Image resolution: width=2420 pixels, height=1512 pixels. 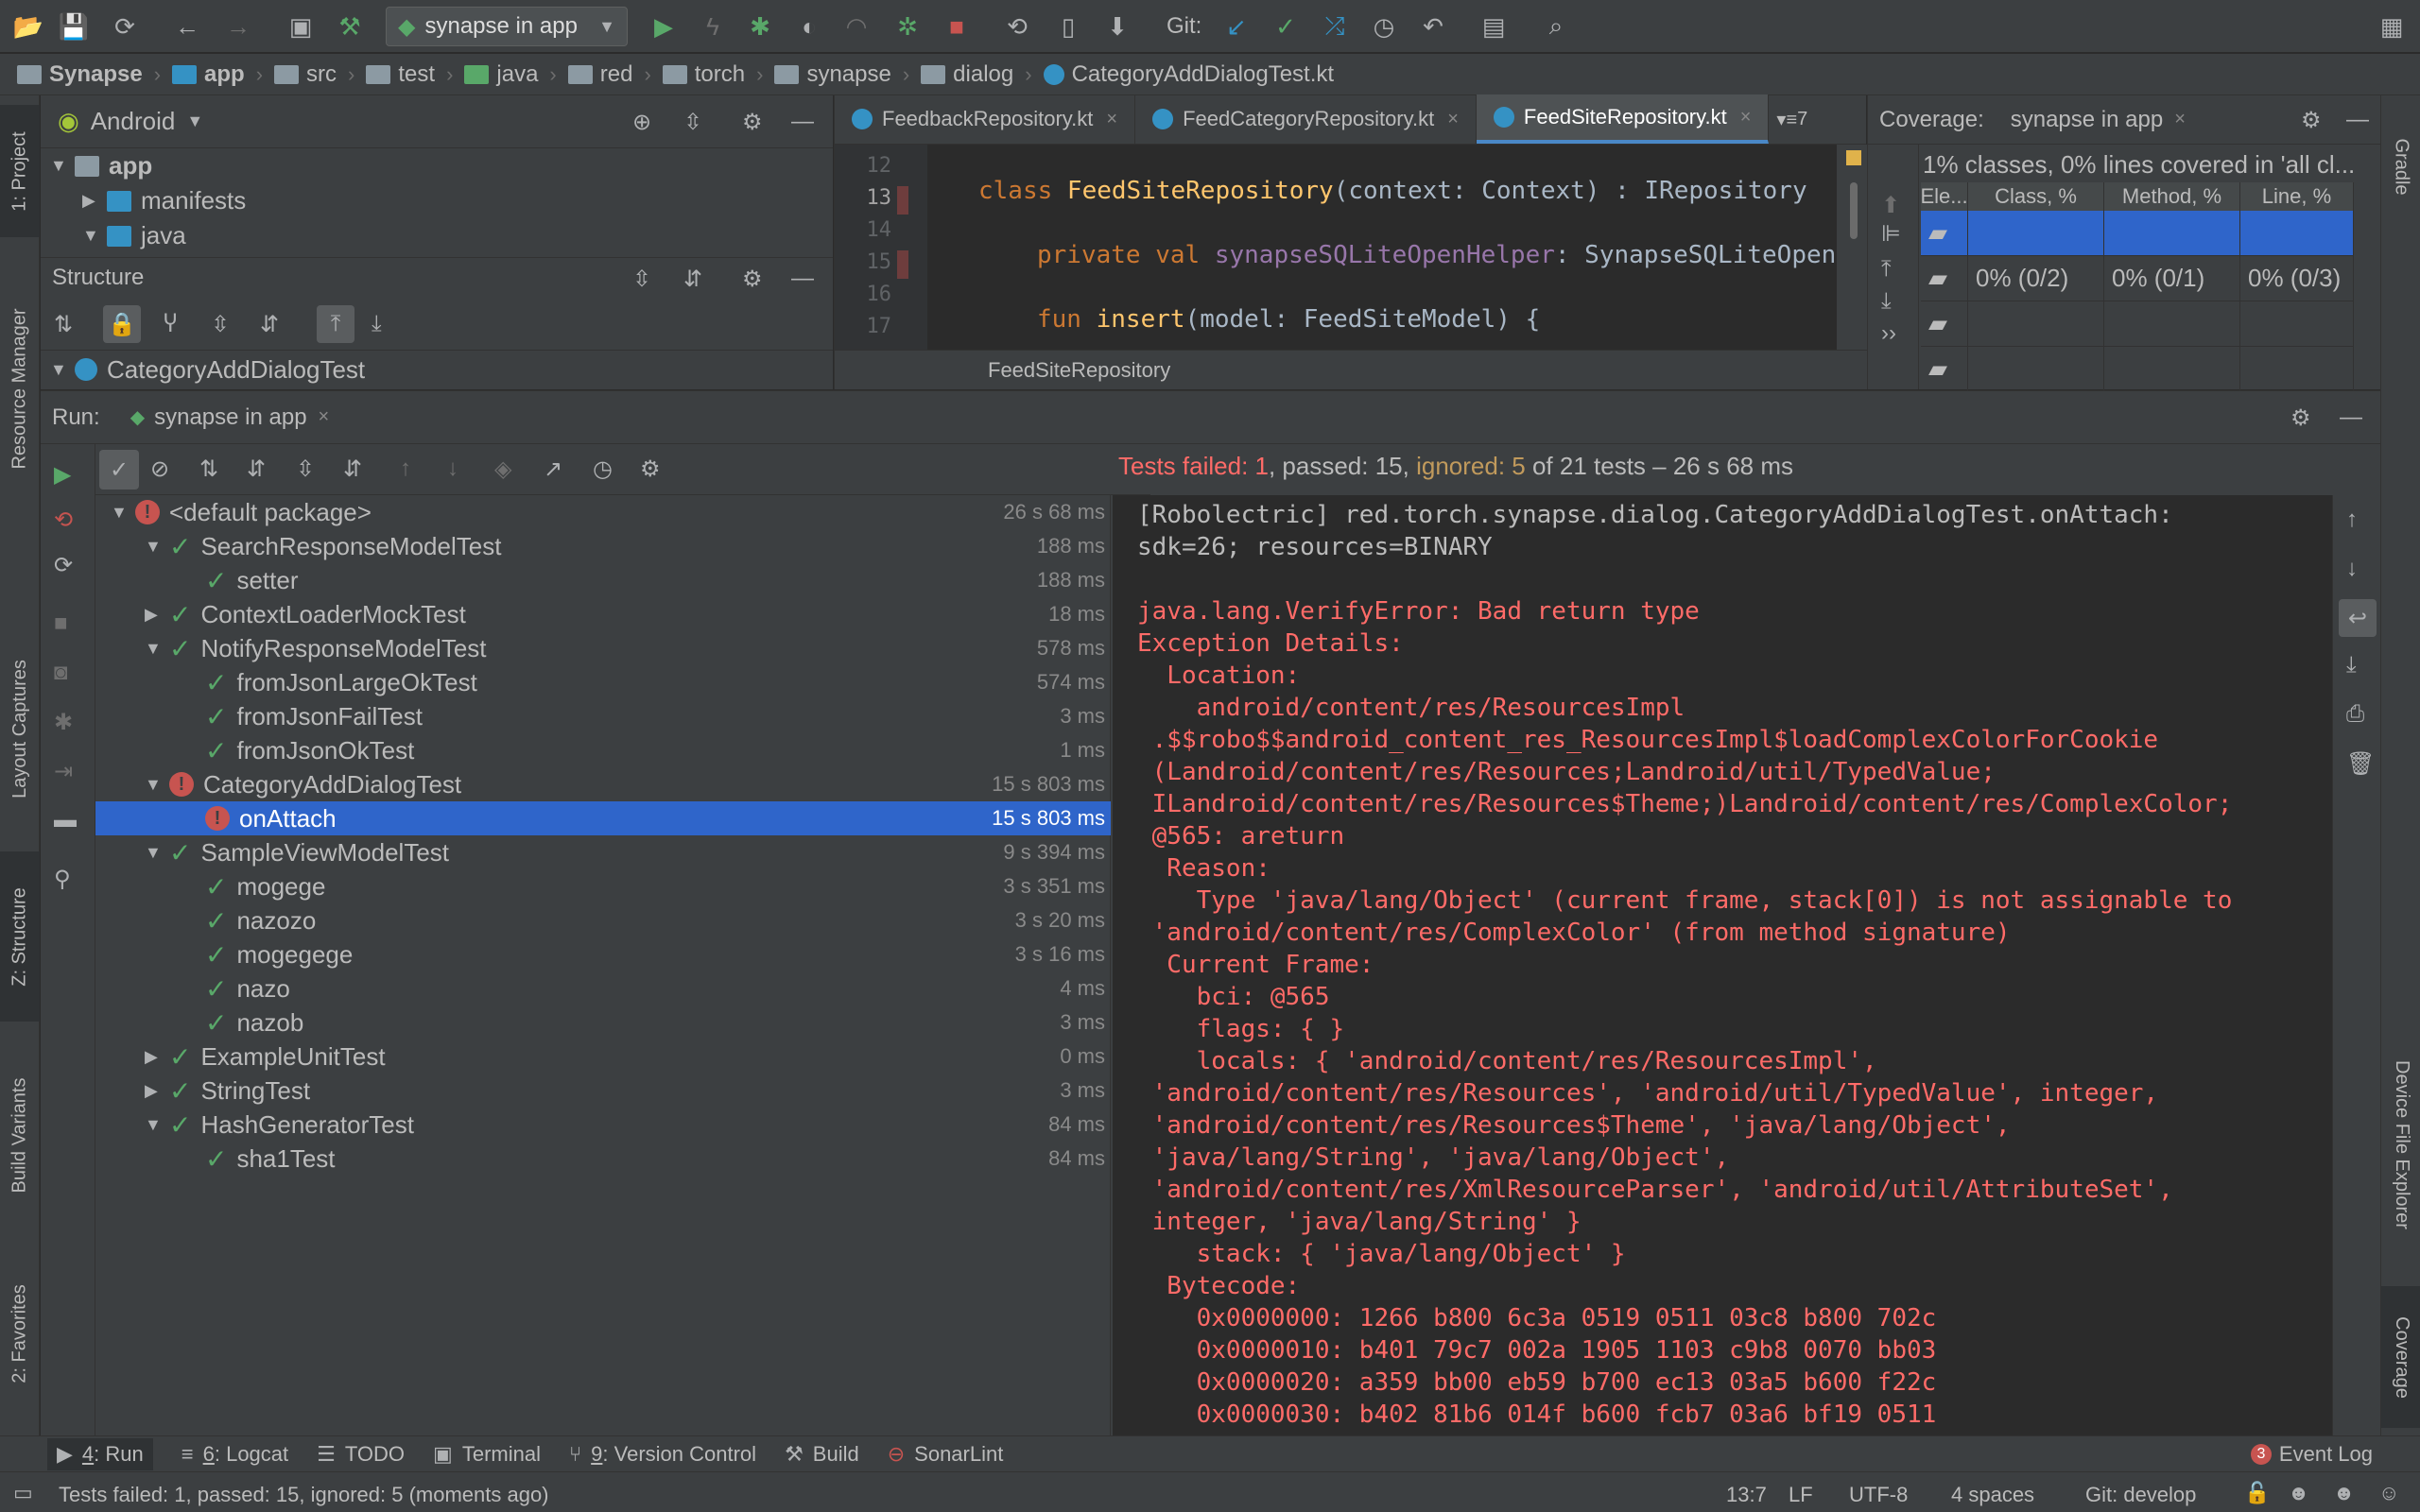 I want to click on show-ignored-icon: ⊘, so click(x=159, y=469).